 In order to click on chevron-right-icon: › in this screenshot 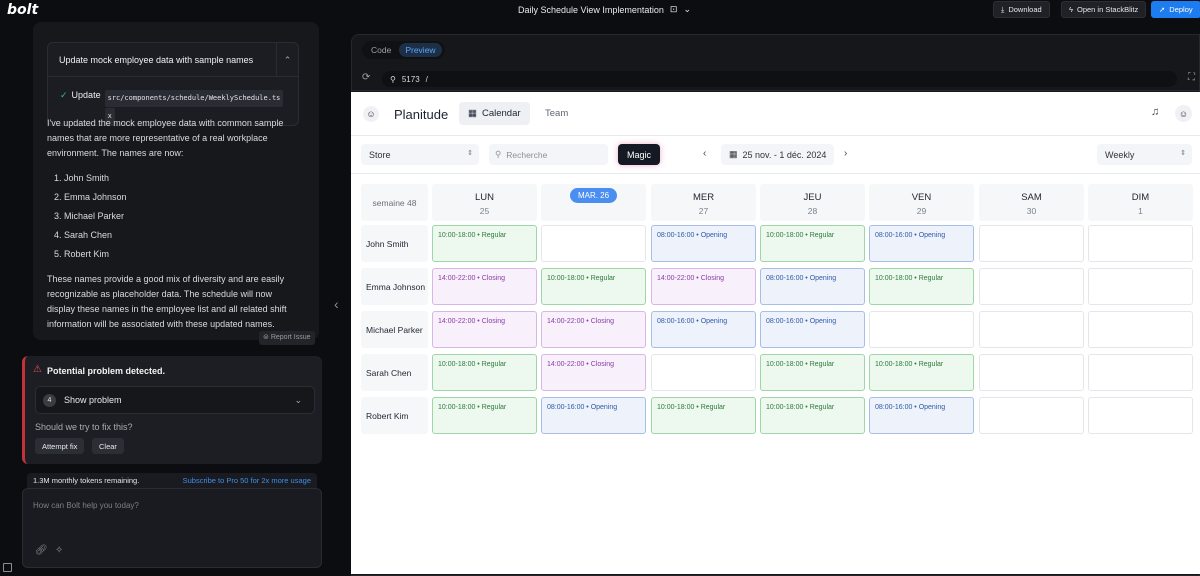, I will do `click(845, 153)`.